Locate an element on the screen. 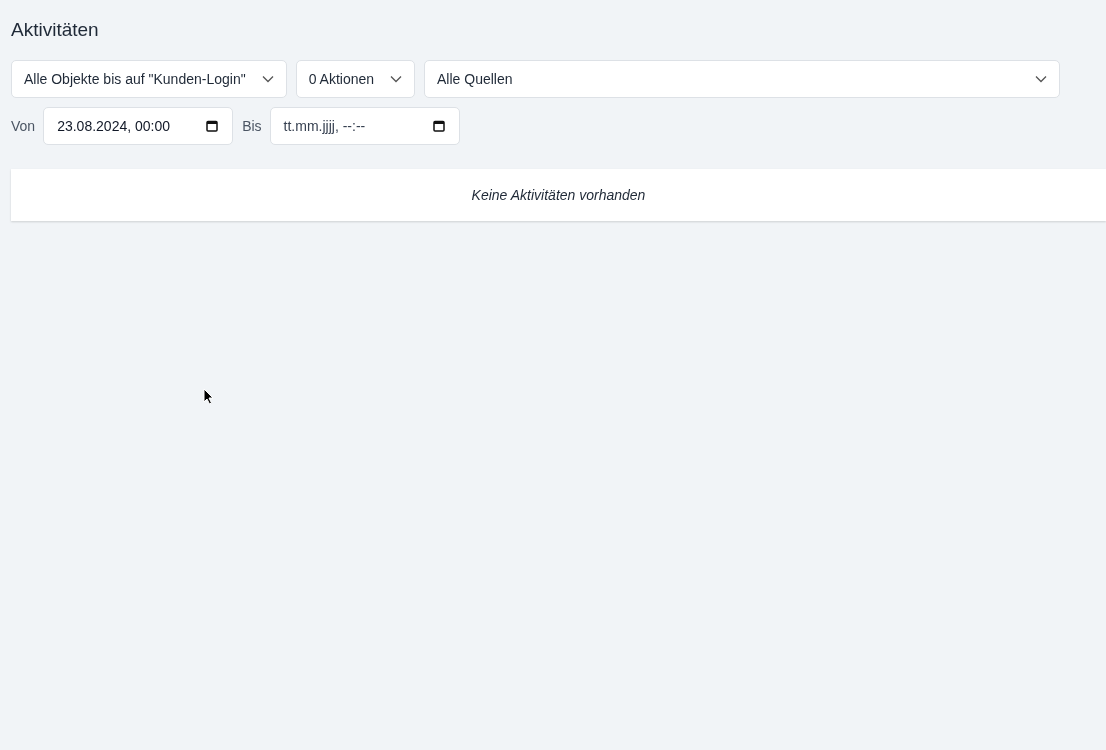  date-time-field: tt.mm.jjjj, --:-- is located at coordinates (364, 126).